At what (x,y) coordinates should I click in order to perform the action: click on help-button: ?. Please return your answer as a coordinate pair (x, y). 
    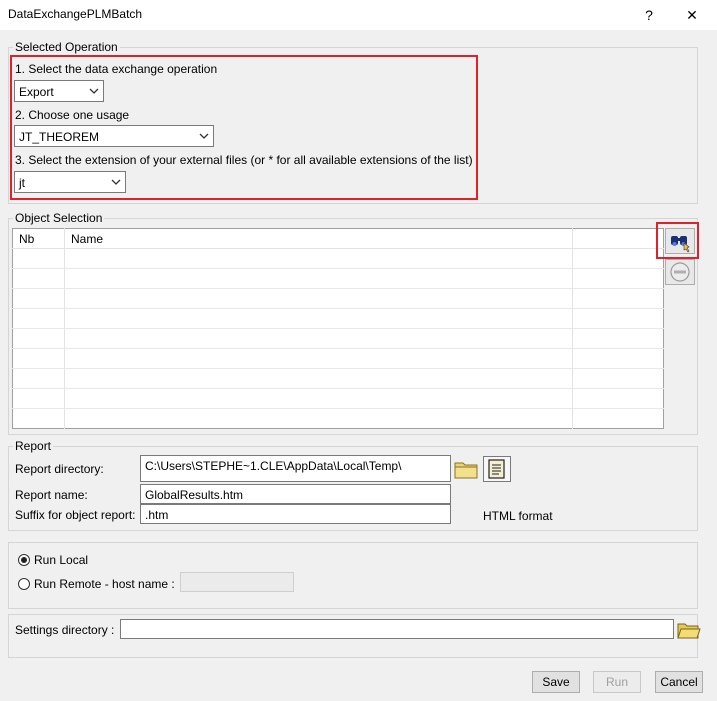
    Looking at the image, I should click on (649, 15).